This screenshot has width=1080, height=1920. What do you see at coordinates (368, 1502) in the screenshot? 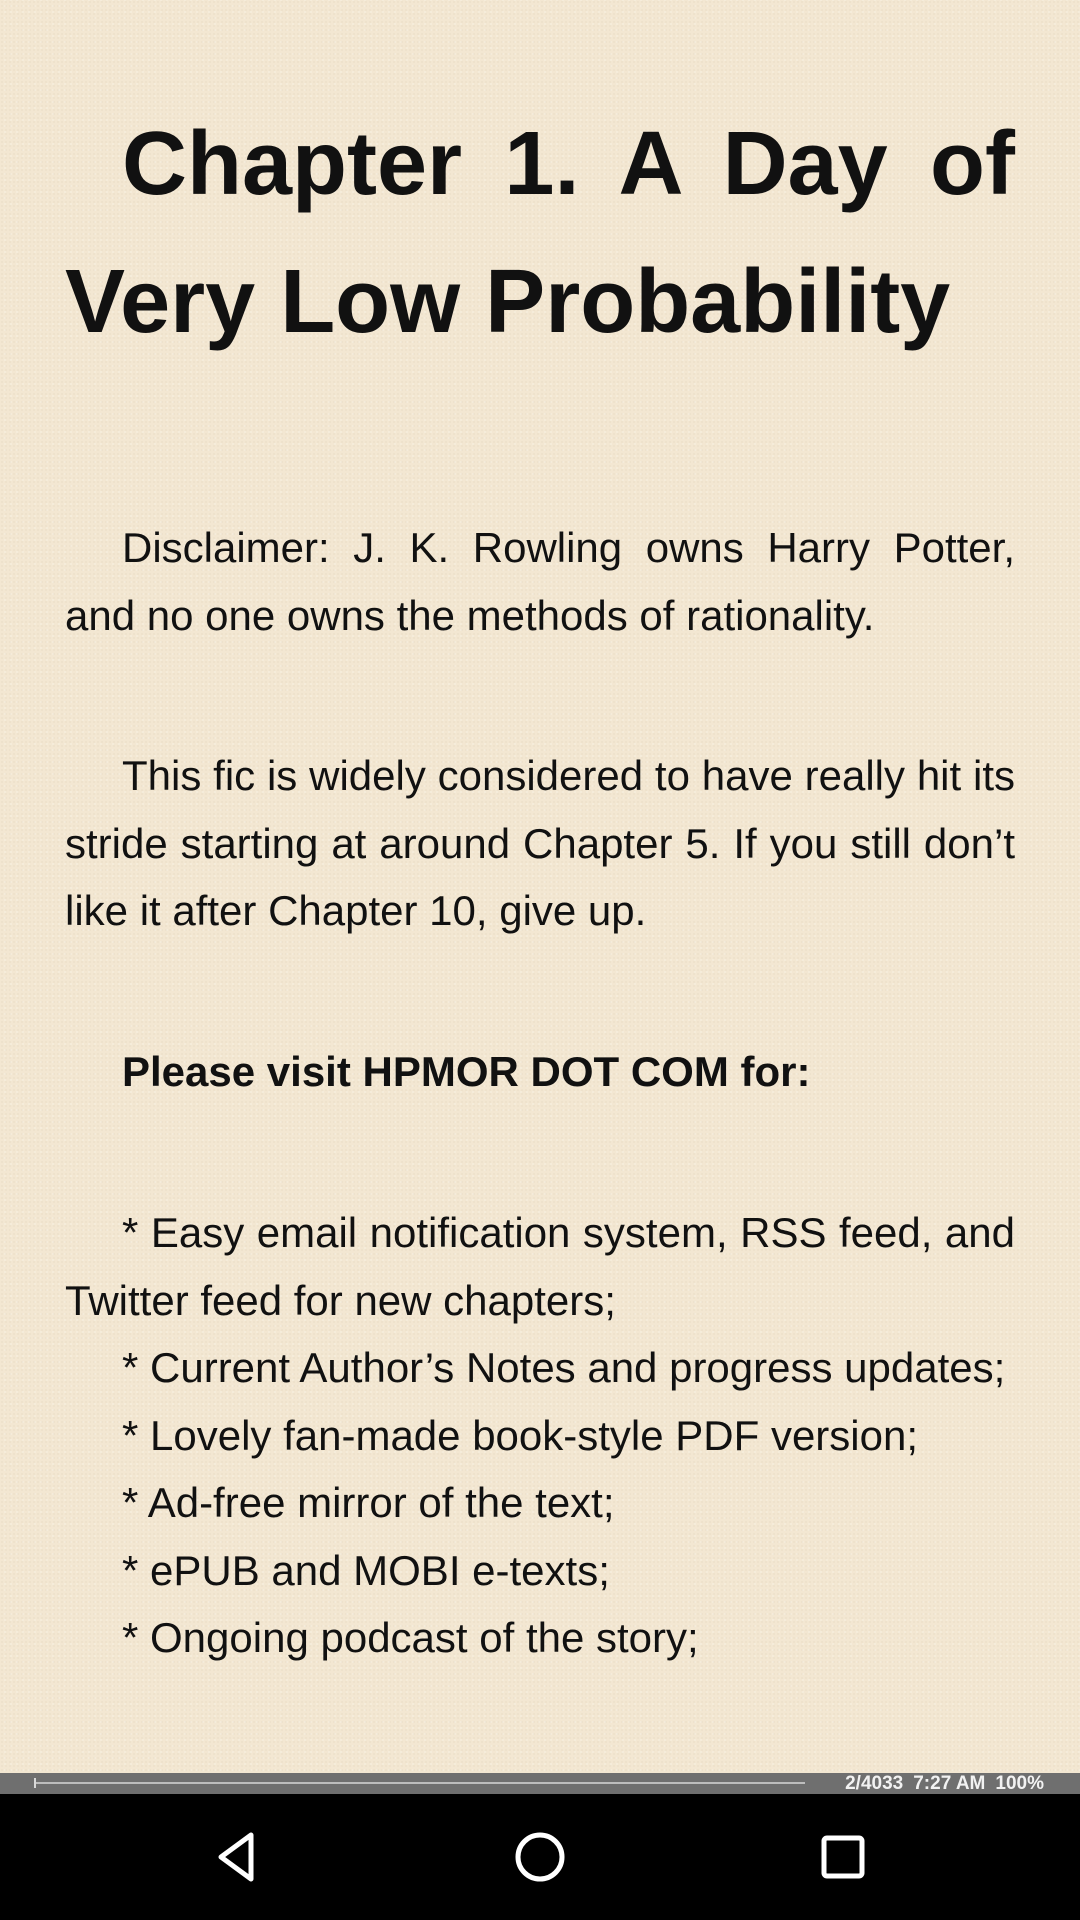
I see `list-item: * Ad-free mirror of the text;` at bounding box center [368, 1502].